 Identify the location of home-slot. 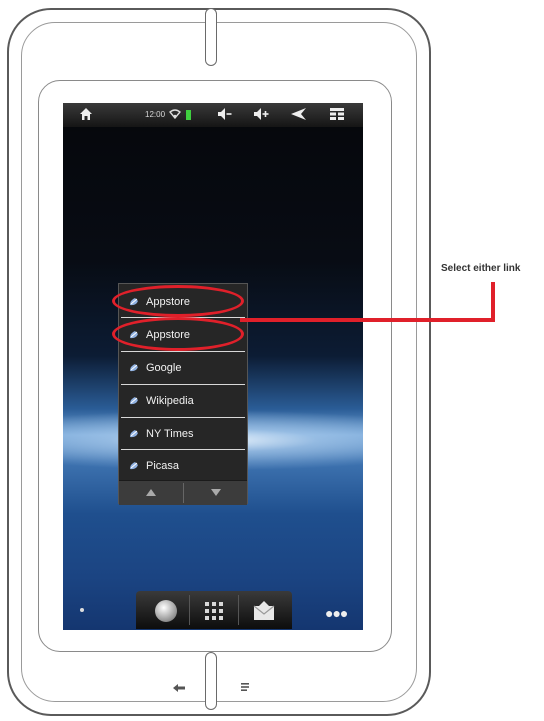
(211, 681).